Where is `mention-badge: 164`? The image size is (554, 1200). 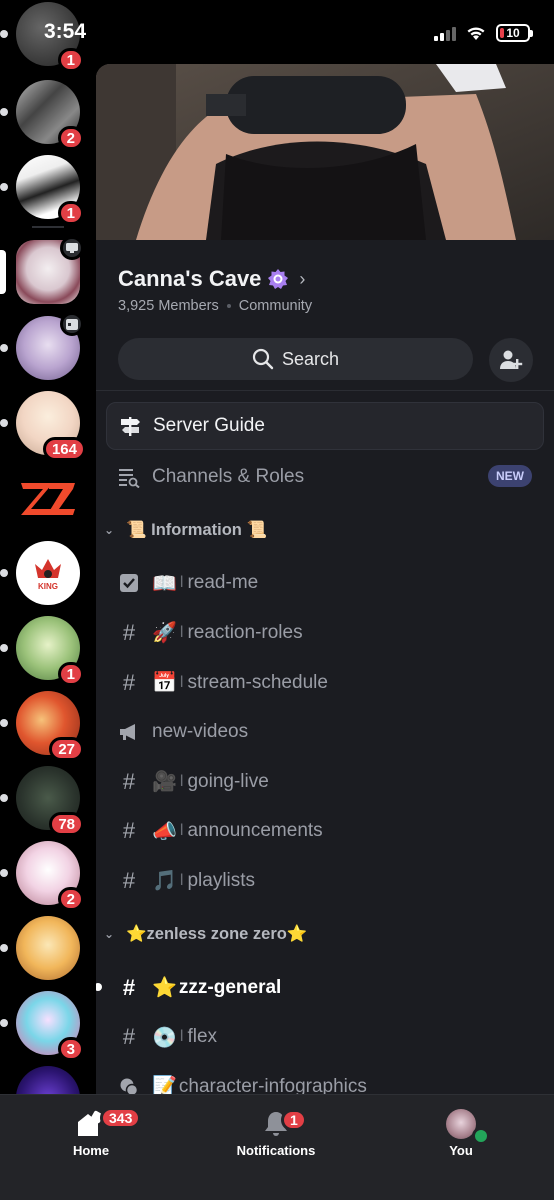
mention-badge: 164 is located at coordinates (64, 449).